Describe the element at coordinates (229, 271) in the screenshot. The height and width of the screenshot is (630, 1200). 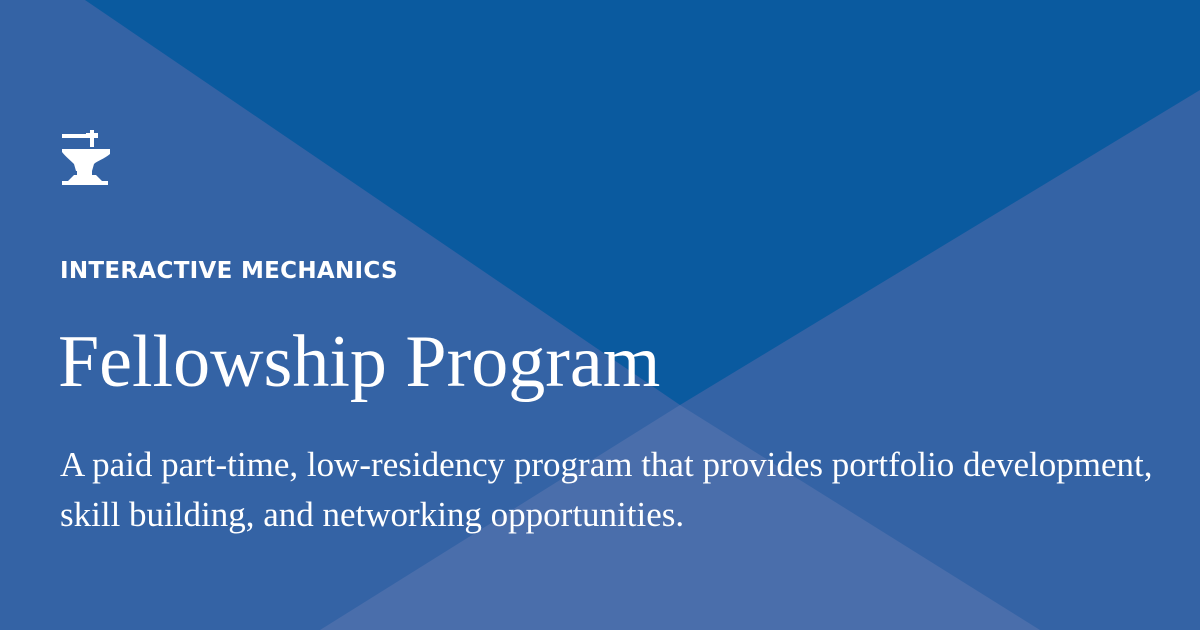
I see `brand-name: INTERACTIVE MECHANICS` at that location.